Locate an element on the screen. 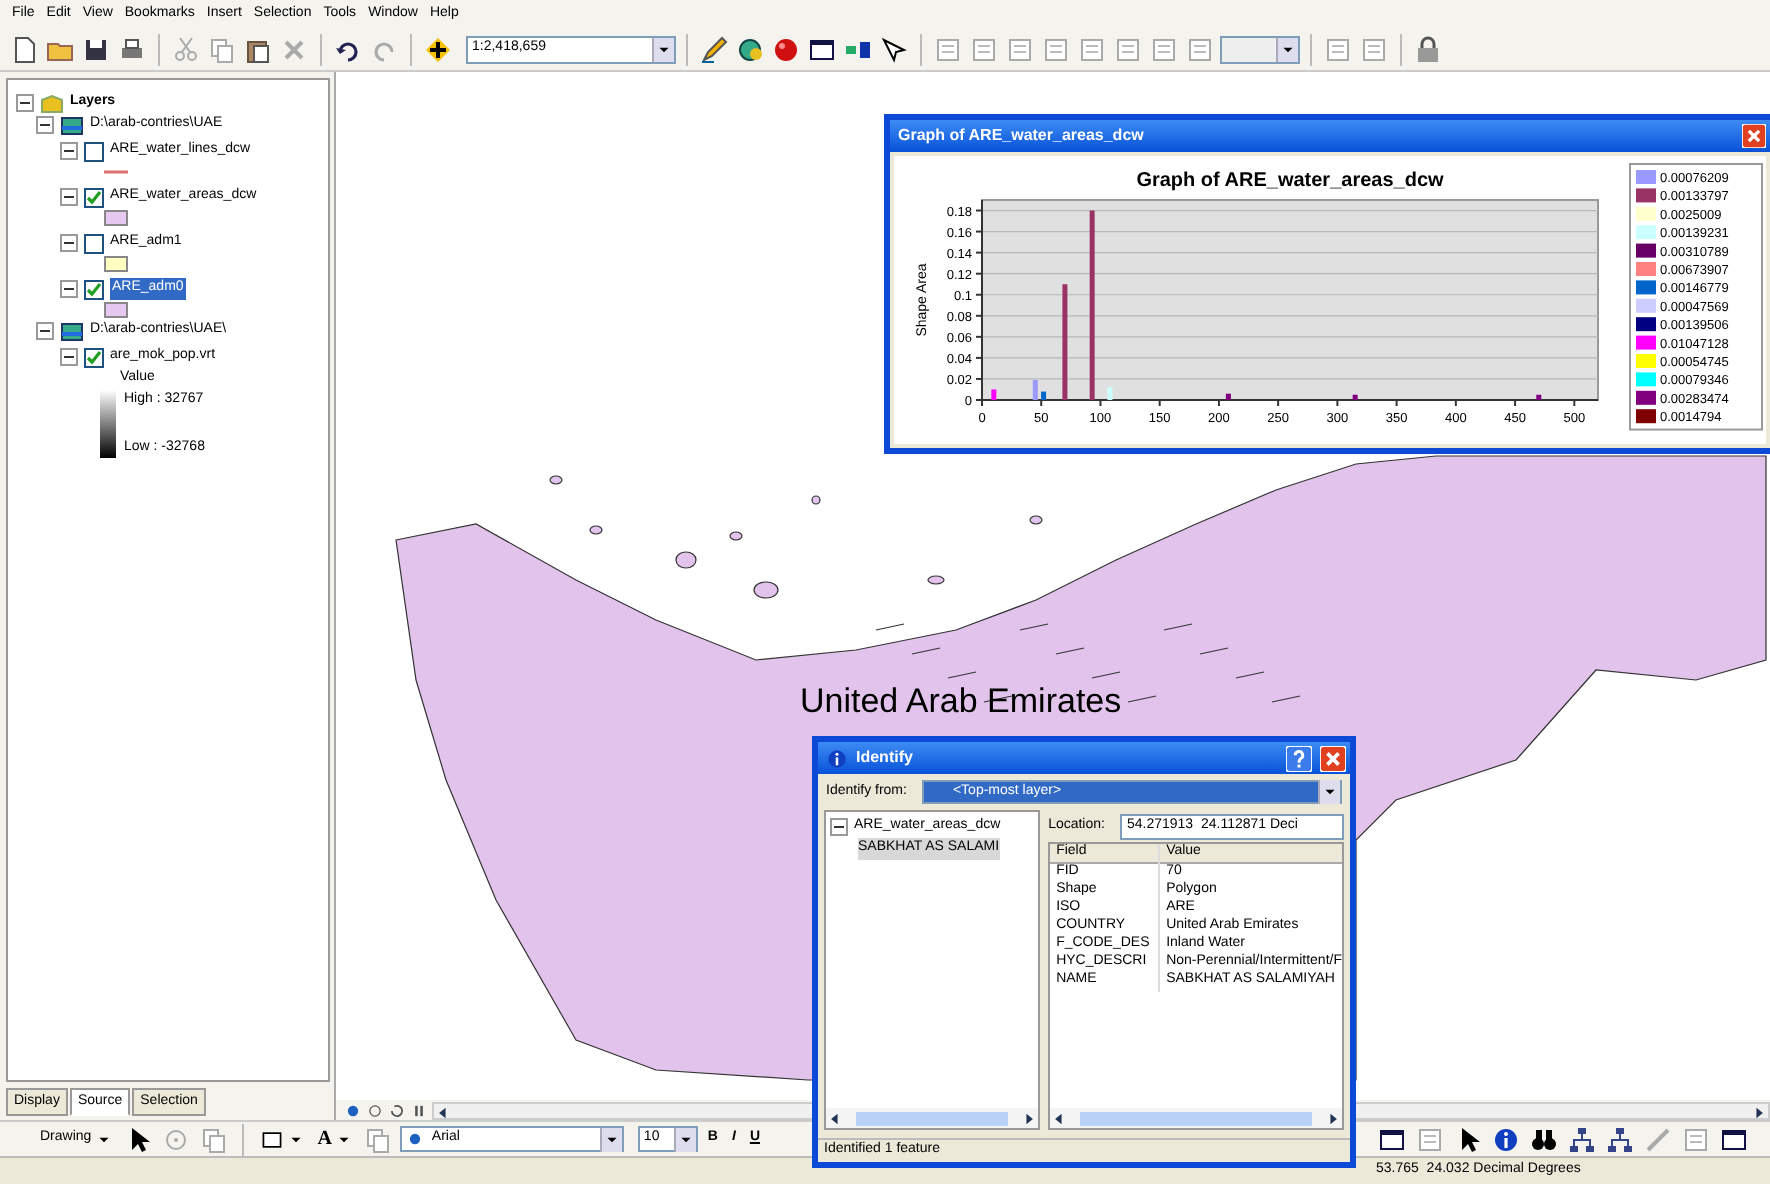  window-title: Identify is located at coordinates (884, 758).